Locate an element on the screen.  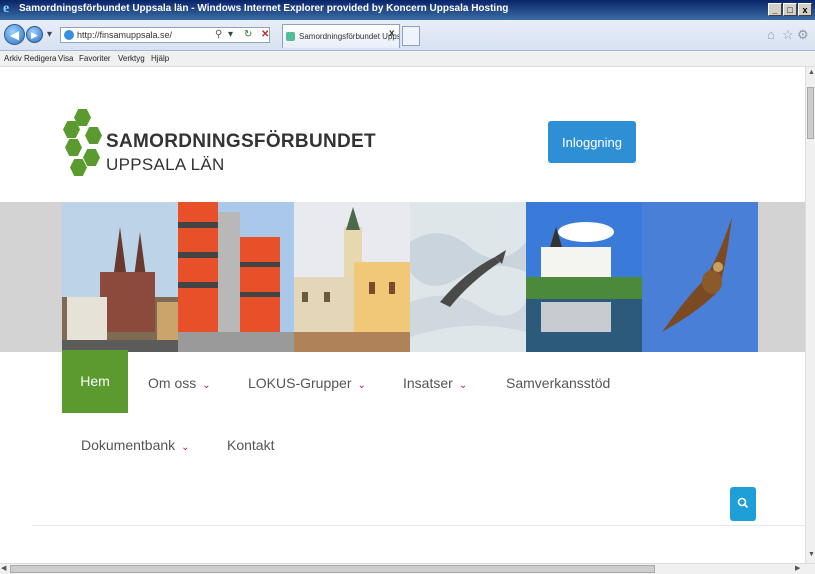
nav-item-label: Hem is located at coordinates (95, 381).